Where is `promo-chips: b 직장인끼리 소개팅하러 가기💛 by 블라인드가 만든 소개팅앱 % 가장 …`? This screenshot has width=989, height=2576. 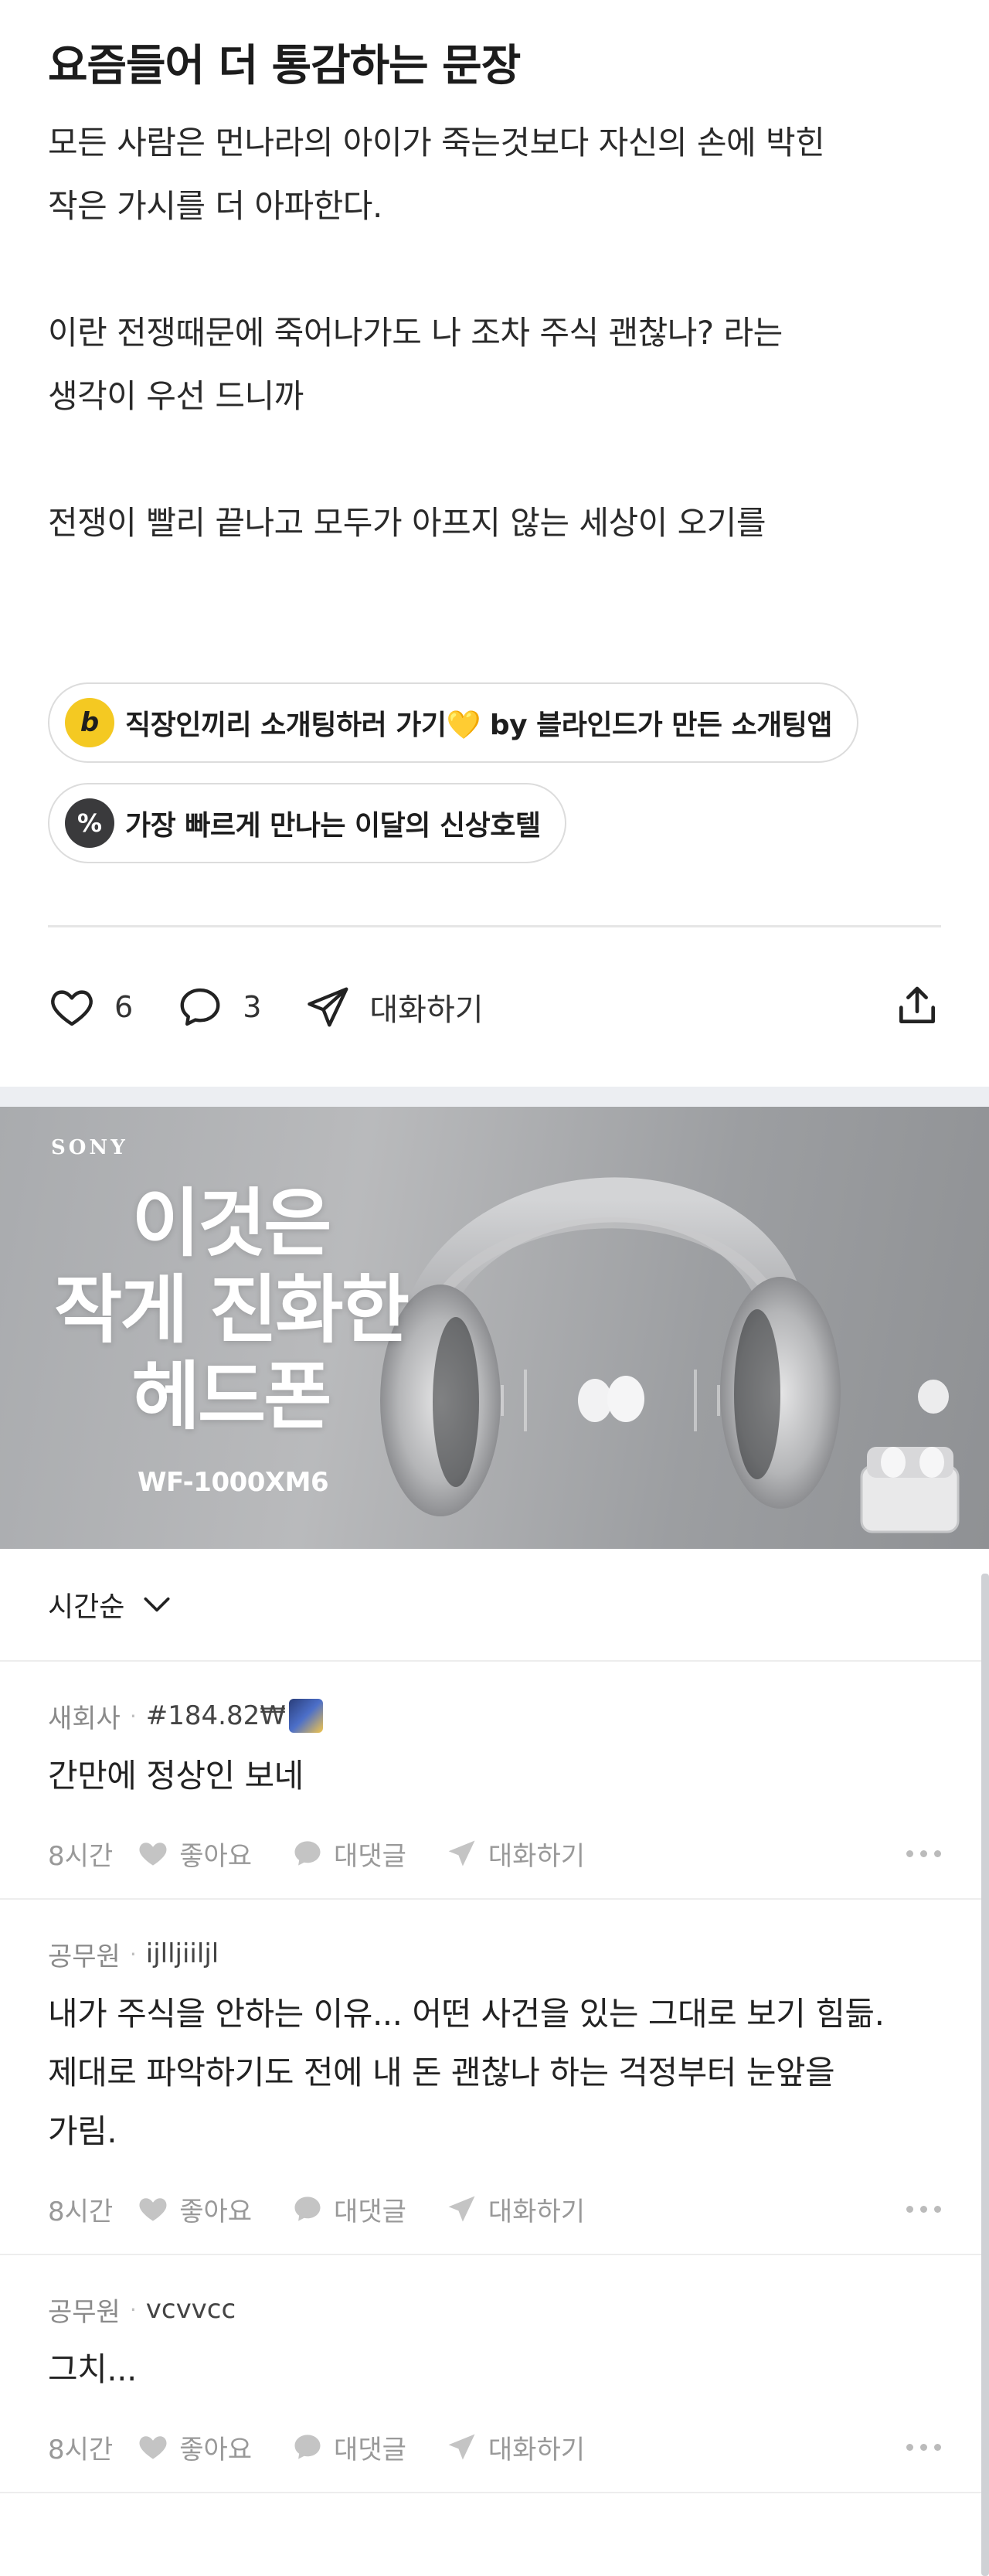 promo-chips: b 직장인끼리 소개팅하러 가기💛 by 블라인드가 만든 소개팅앱 % 가장 … is located at coordinates (494, 782).